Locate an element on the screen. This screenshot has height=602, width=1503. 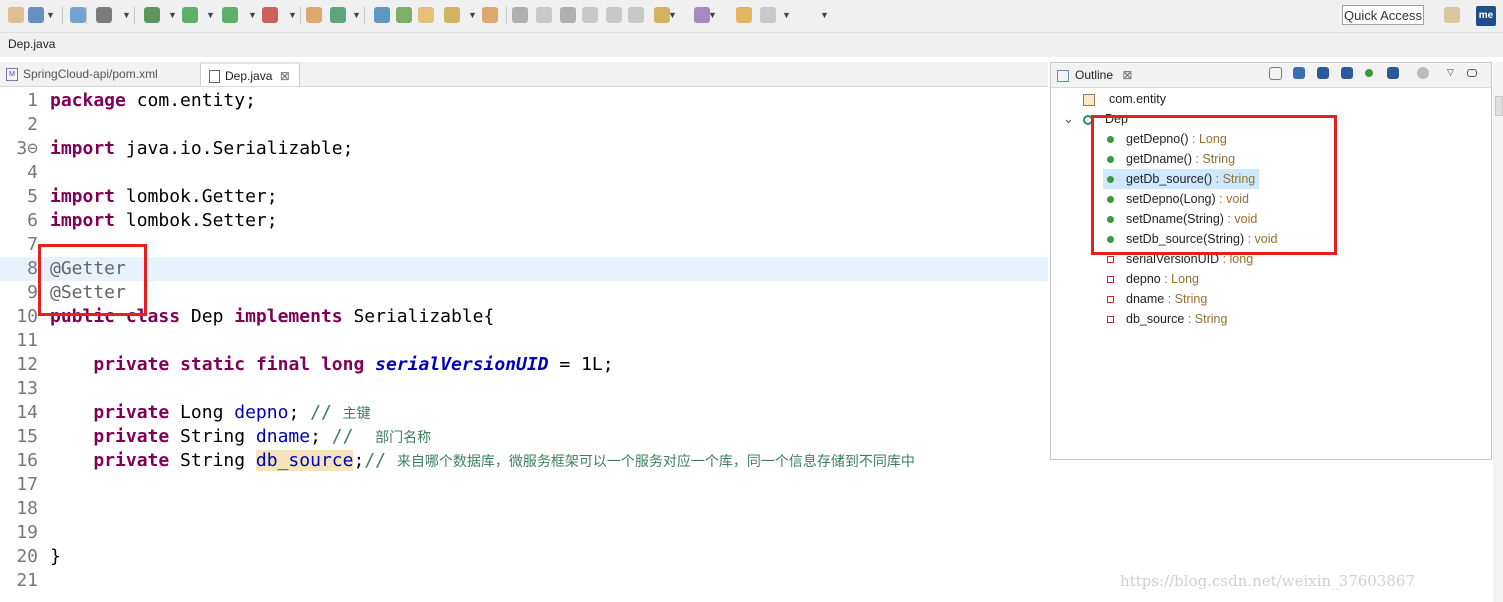
run-config-icon is located at coordinates (230, 15).